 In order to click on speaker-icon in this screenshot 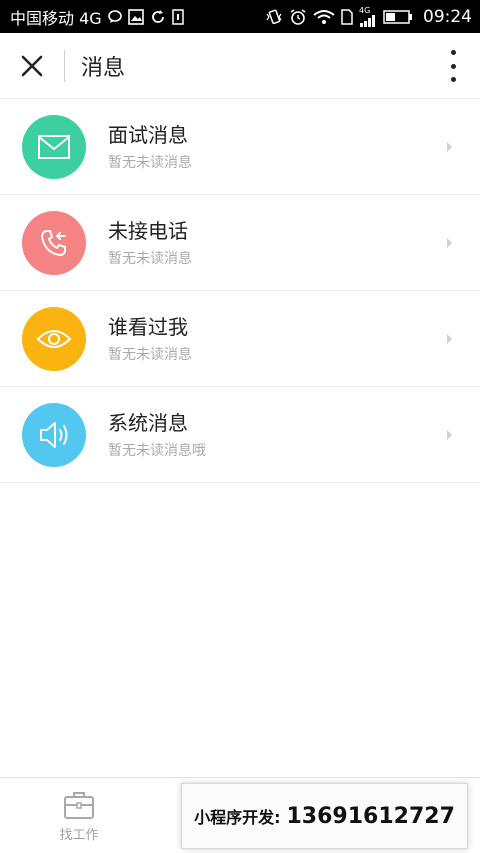, I will do `click(54, 434)`.